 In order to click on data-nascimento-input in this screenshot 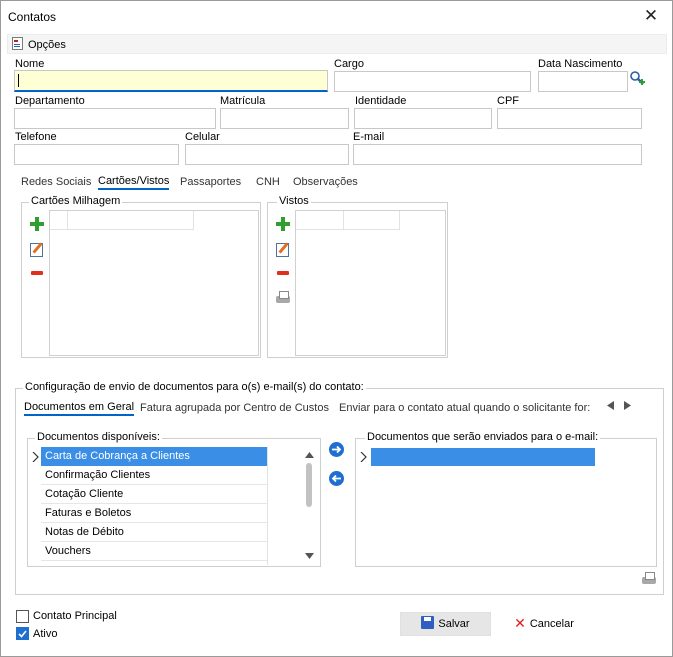, I will do `click(583, 81)`.